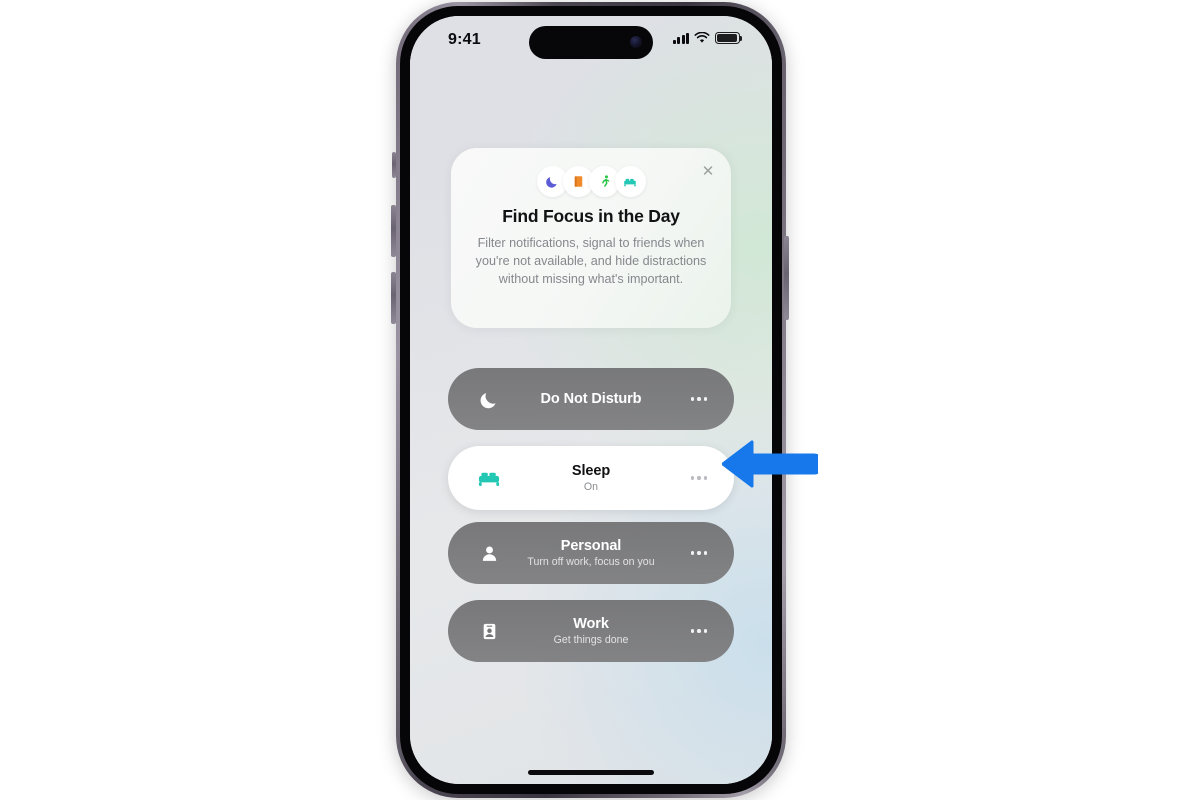 The width and height of the screenshot is (1200, 800). I want to click on focus-row-title: Work, so click(591, 623).